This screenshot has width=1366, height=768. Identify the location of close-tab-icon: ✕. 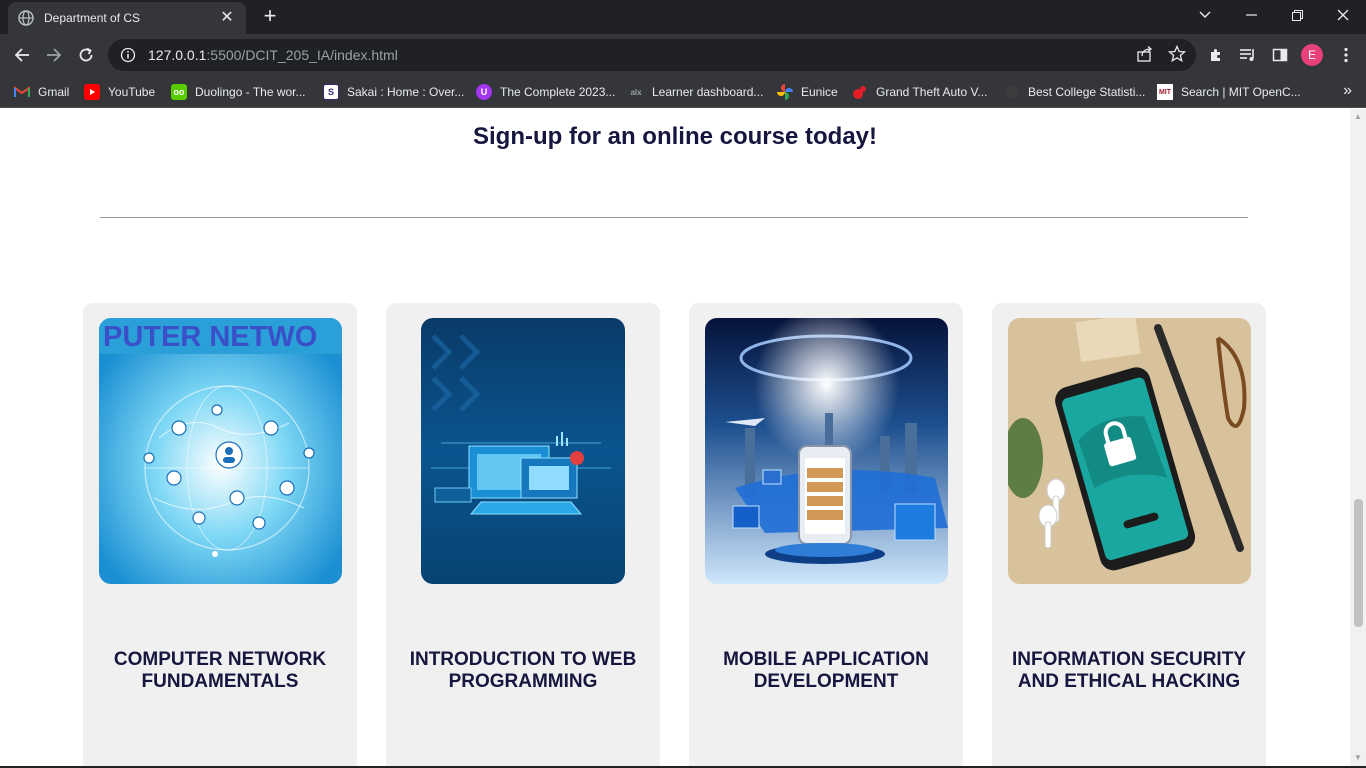
(227, 18).